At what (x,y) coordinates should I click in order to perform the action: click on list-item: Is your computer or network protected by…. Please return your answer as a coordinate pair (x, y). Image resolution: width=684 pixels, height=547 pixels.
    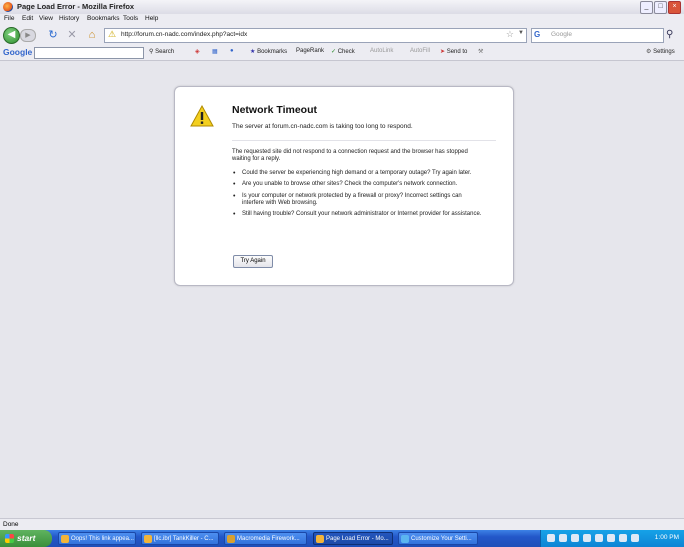
    Looking at the image, I should click on (357, 200).